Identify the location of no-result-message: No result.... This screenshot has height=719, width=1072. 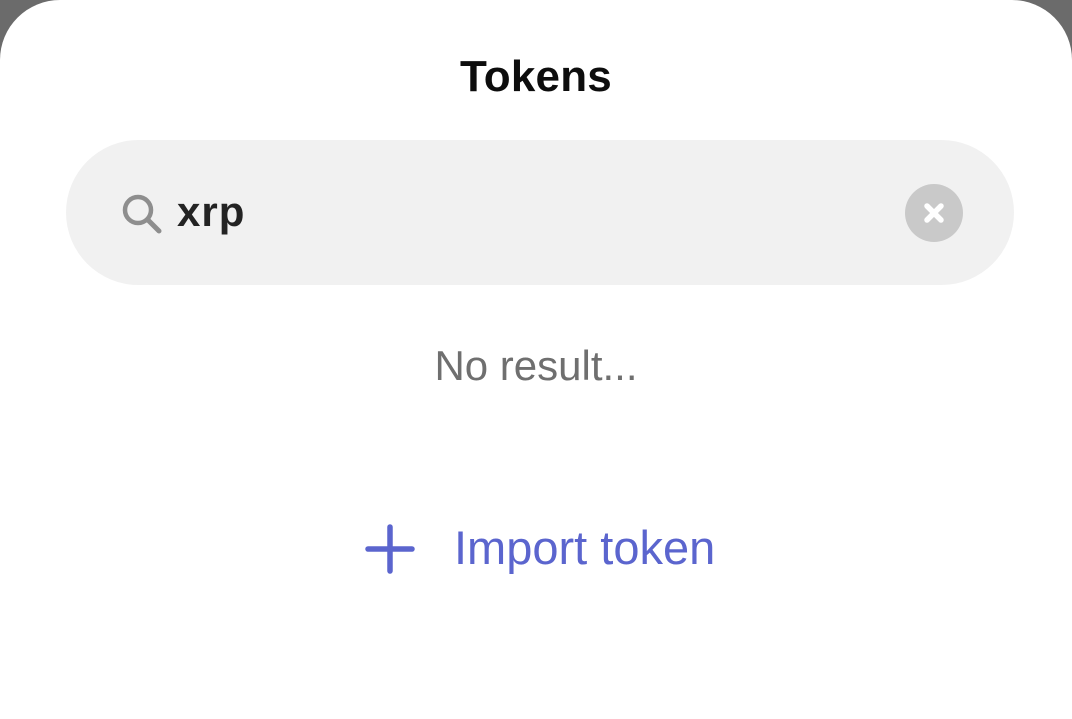
(536, 365).